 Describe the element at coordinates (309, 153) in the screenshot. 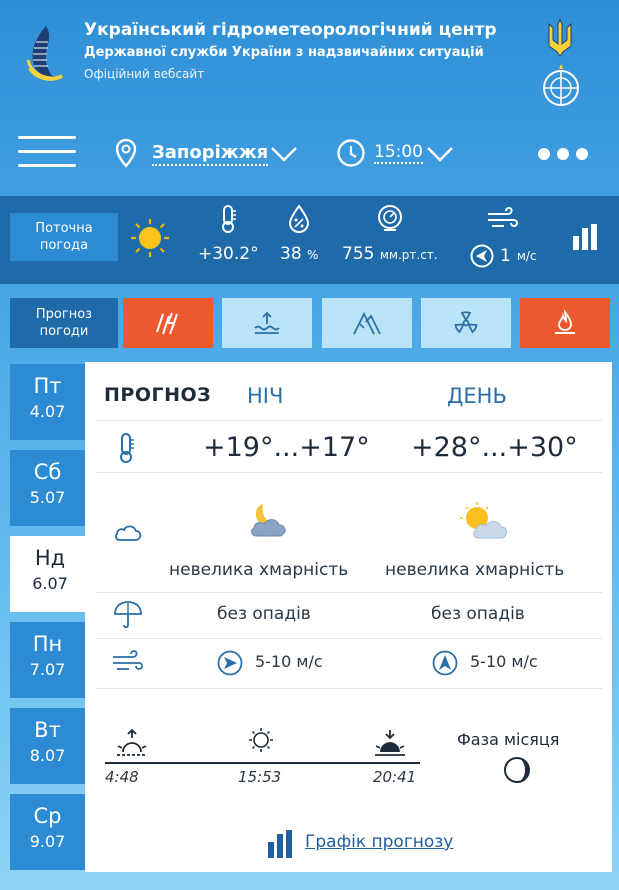

I see `nav-bar: Запоріжжя 15:00` at that location.